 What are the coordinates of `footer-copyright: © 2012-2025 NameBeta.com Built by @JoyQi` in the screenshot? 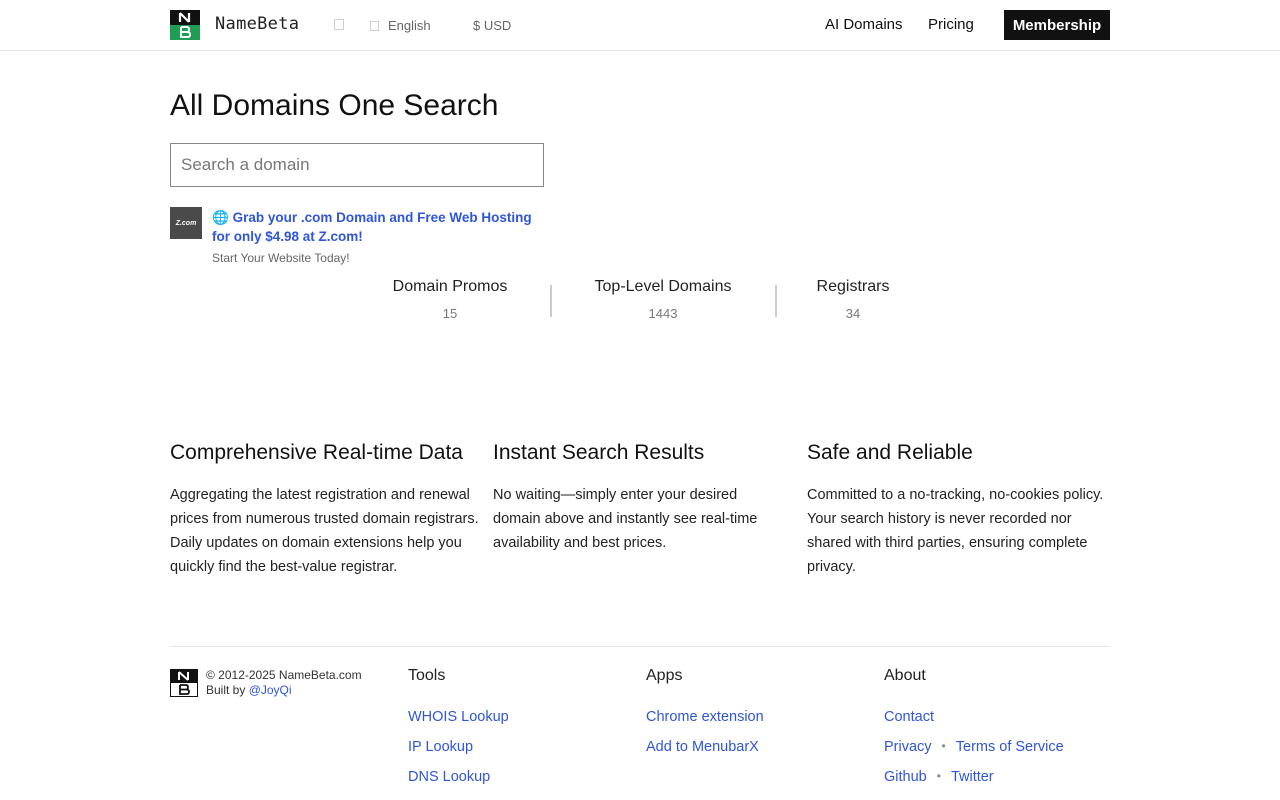 It's located at (284, 683).